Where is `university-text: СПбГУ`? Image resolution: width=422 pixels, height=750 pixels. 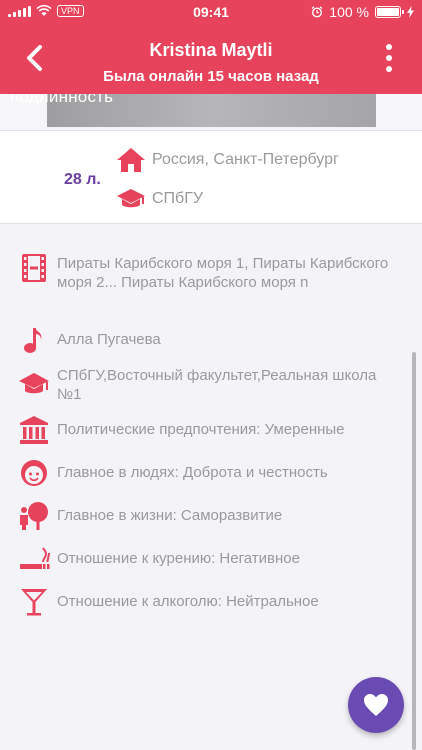
university-text: СПбГУ is located at coordinates (178, 198).